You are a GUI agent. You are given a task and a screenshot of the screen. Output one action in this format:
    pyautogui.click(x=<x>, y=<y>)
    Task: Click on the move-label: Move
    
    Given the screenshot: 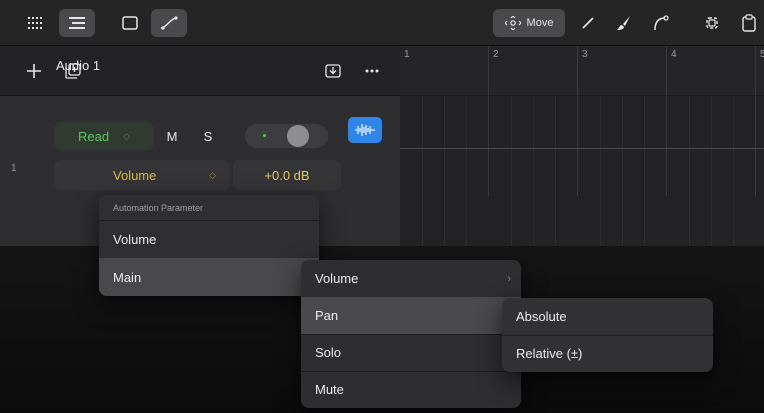 What is the action you would take?
    pyautogui.click(x=540, y=23)
    